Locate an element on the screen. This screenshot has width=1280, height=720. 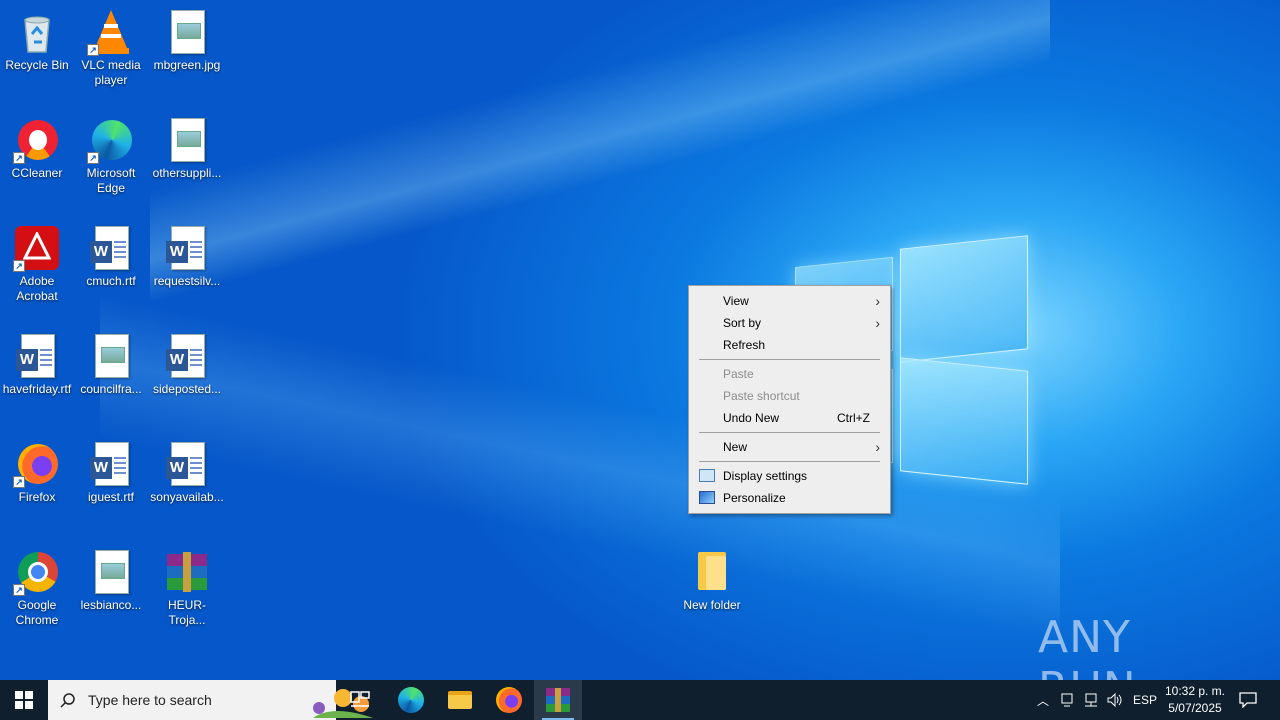
personalize-icon is located at coordinates (707, 497).